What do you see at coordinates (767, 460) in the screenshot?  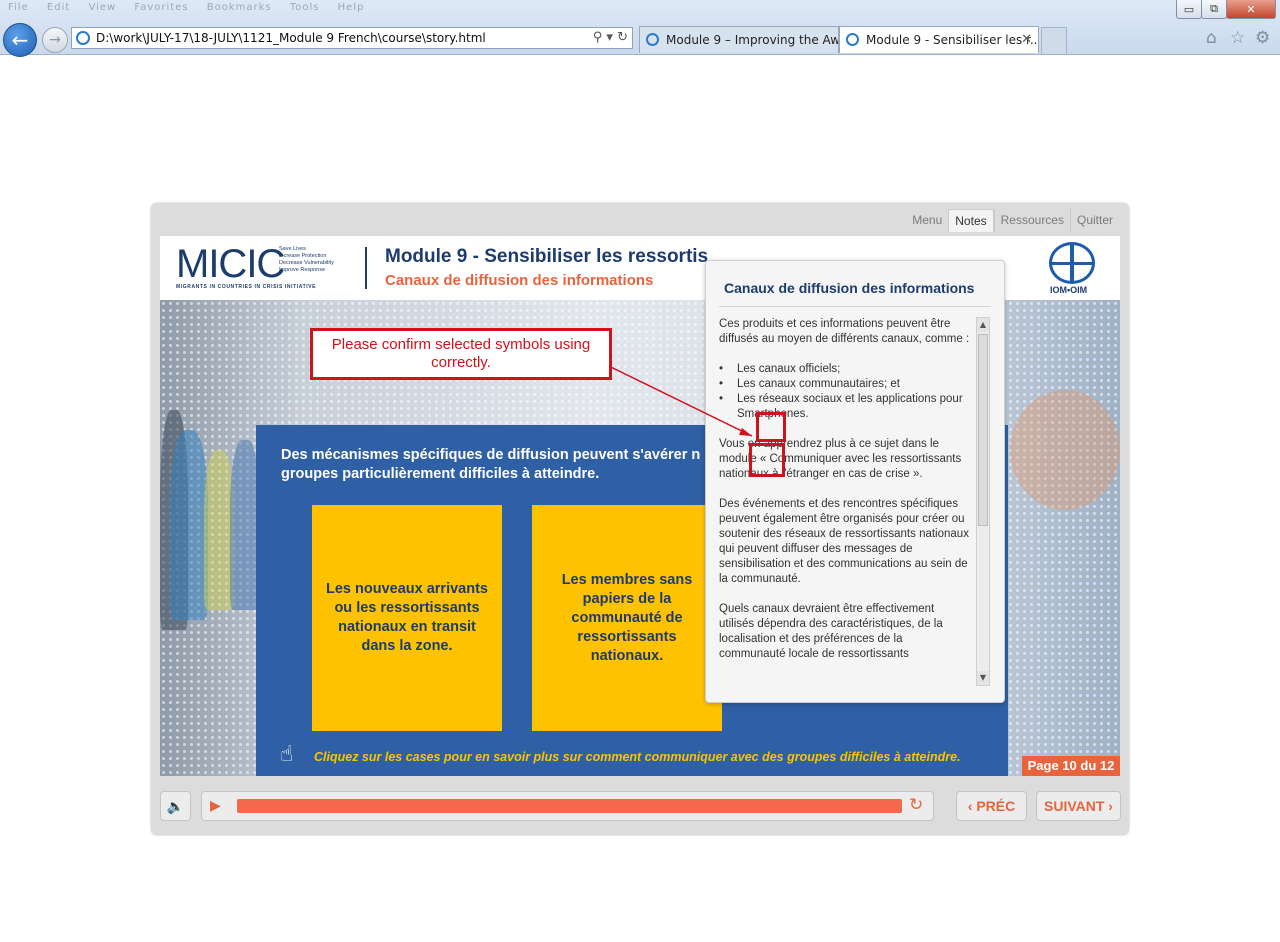 I see `annotation-highlight-close-guillemet` at bounding box center [767, 460].